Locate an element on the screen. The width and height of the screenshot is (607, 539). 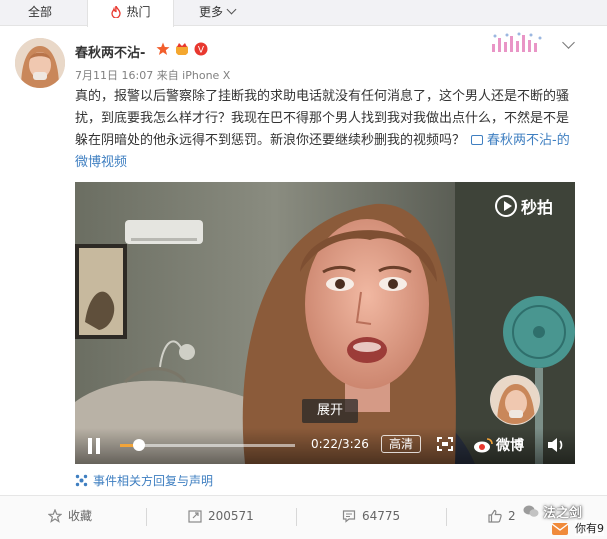
star-icon is located at coordinates (163, 48).